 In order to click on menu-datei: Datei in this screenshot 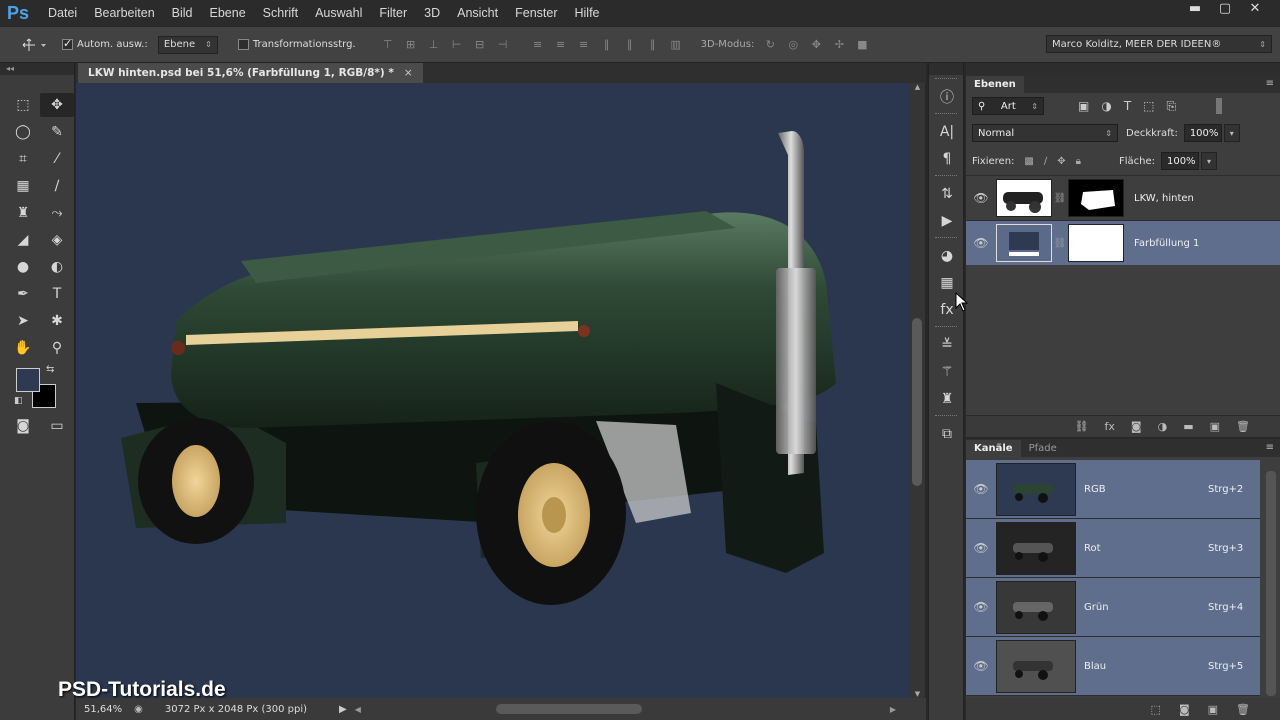, I will do `click(62, 13)`.